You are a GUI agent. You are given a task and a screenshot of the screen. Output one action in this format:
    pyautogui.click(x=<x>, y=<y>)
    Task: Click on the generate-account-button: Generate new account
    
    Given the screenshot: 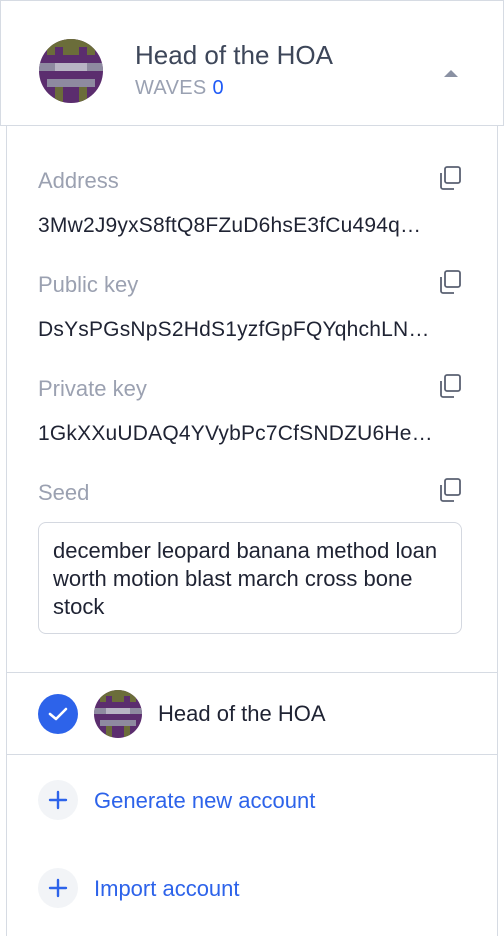 What is the action you would take?
    pyautogui.click(x=258, y=800)
    